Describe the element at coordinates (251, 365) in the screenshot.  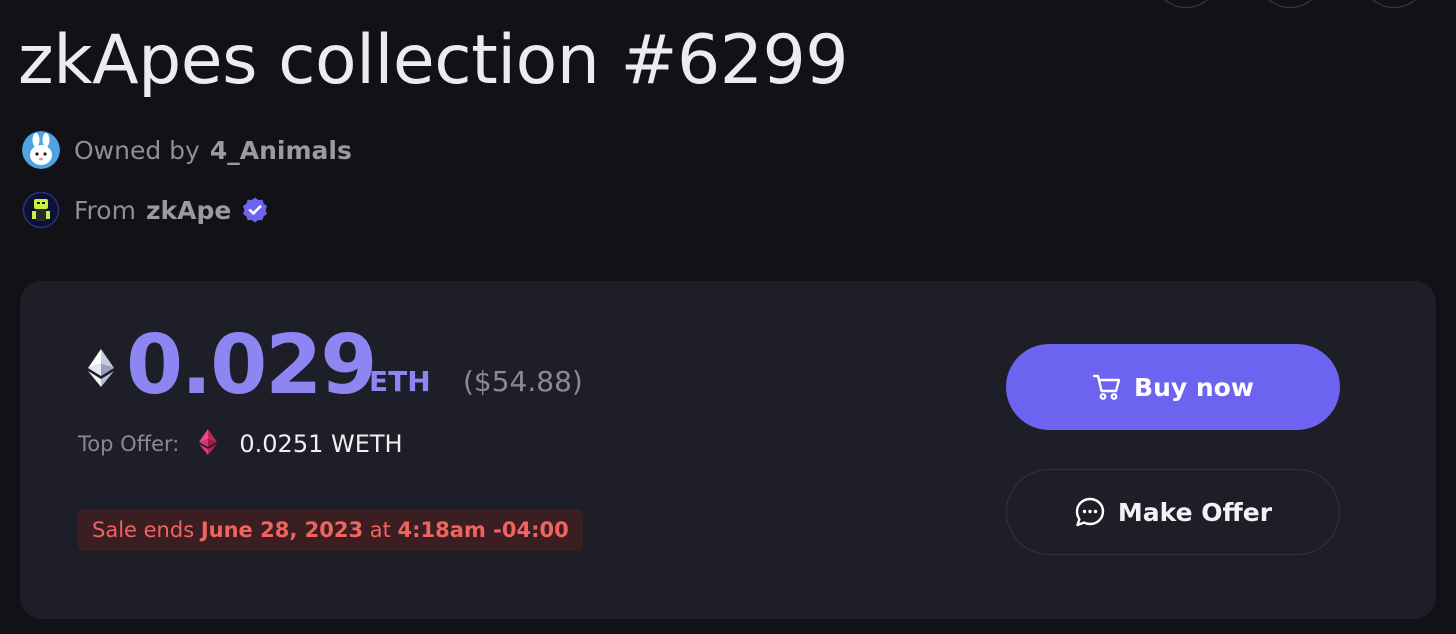
I see `price-value: 0.029` at that location.